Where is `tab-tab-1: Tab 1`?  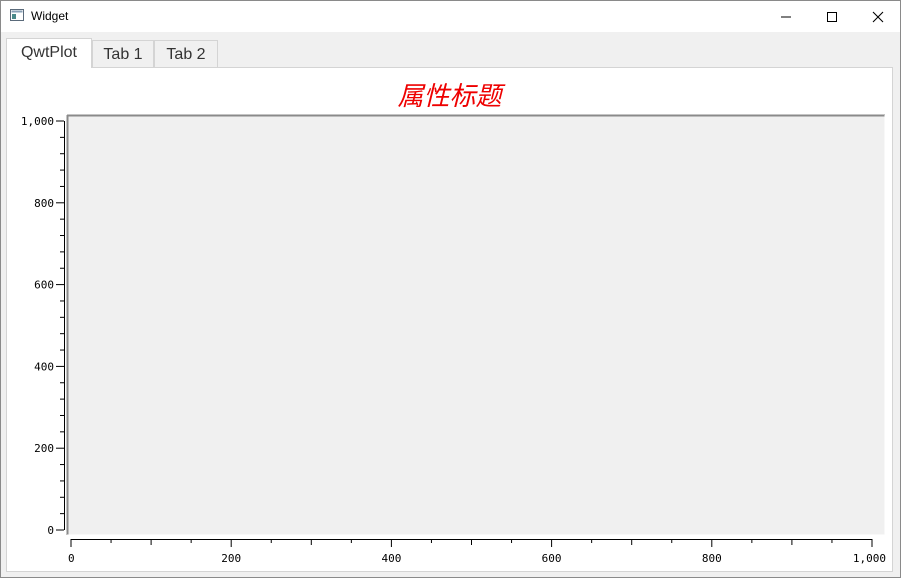 tab-tab-1: Tab 1 is located at coordinates (123, 53).